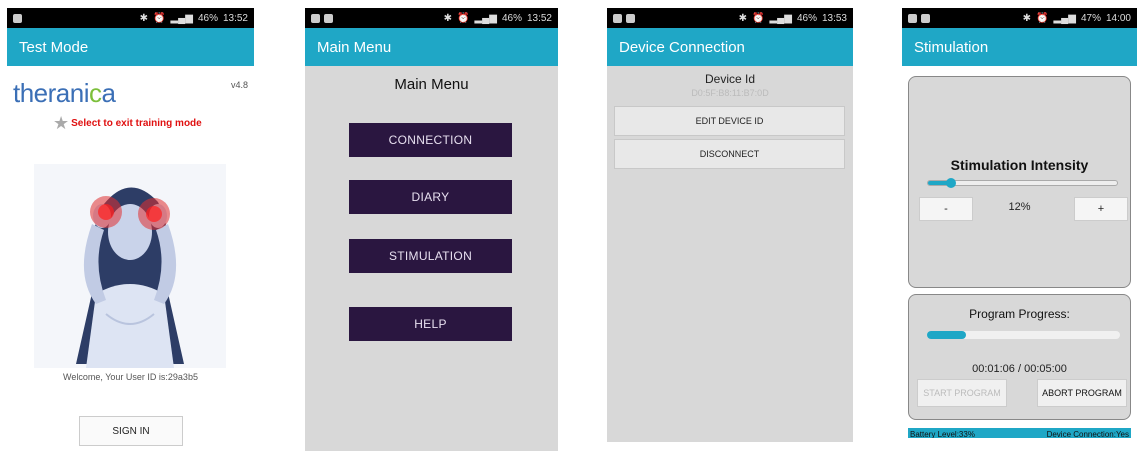  Describe the element at coordinates (136, 123) in the screenshot. I see `exit-training-text: Select to exit training mode` at that location.